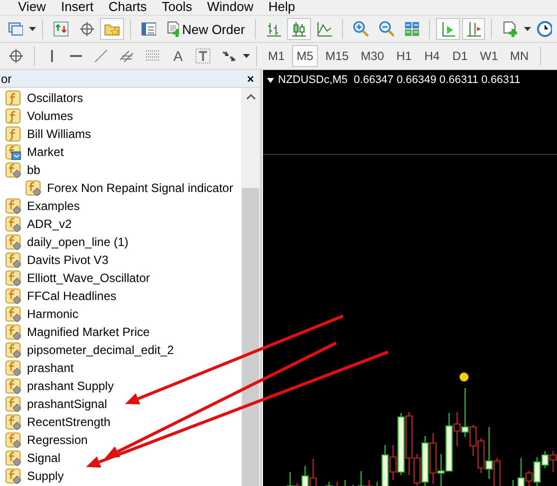  Describe the element at coordinates (460, 56) in the screenshot. I see `timeframe-button: D1` at that location.